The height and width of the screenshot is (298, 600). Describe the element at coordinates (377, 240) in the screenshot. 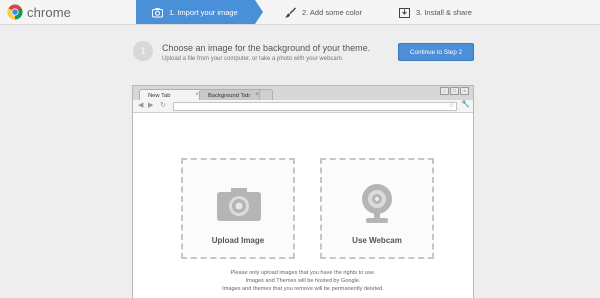

I see `use-webcam-label: Use Webcam` at that location.